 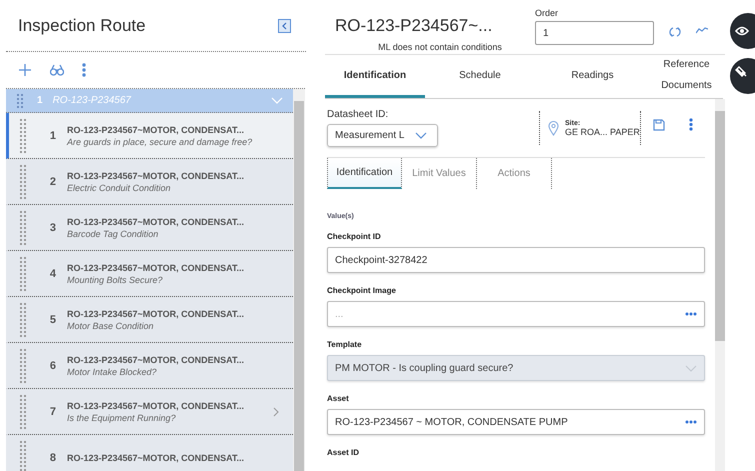 What do you see at coordinates (439, 173) in the screenshot?
I see `tab: Limit Values` at bounding box center [439, 173].